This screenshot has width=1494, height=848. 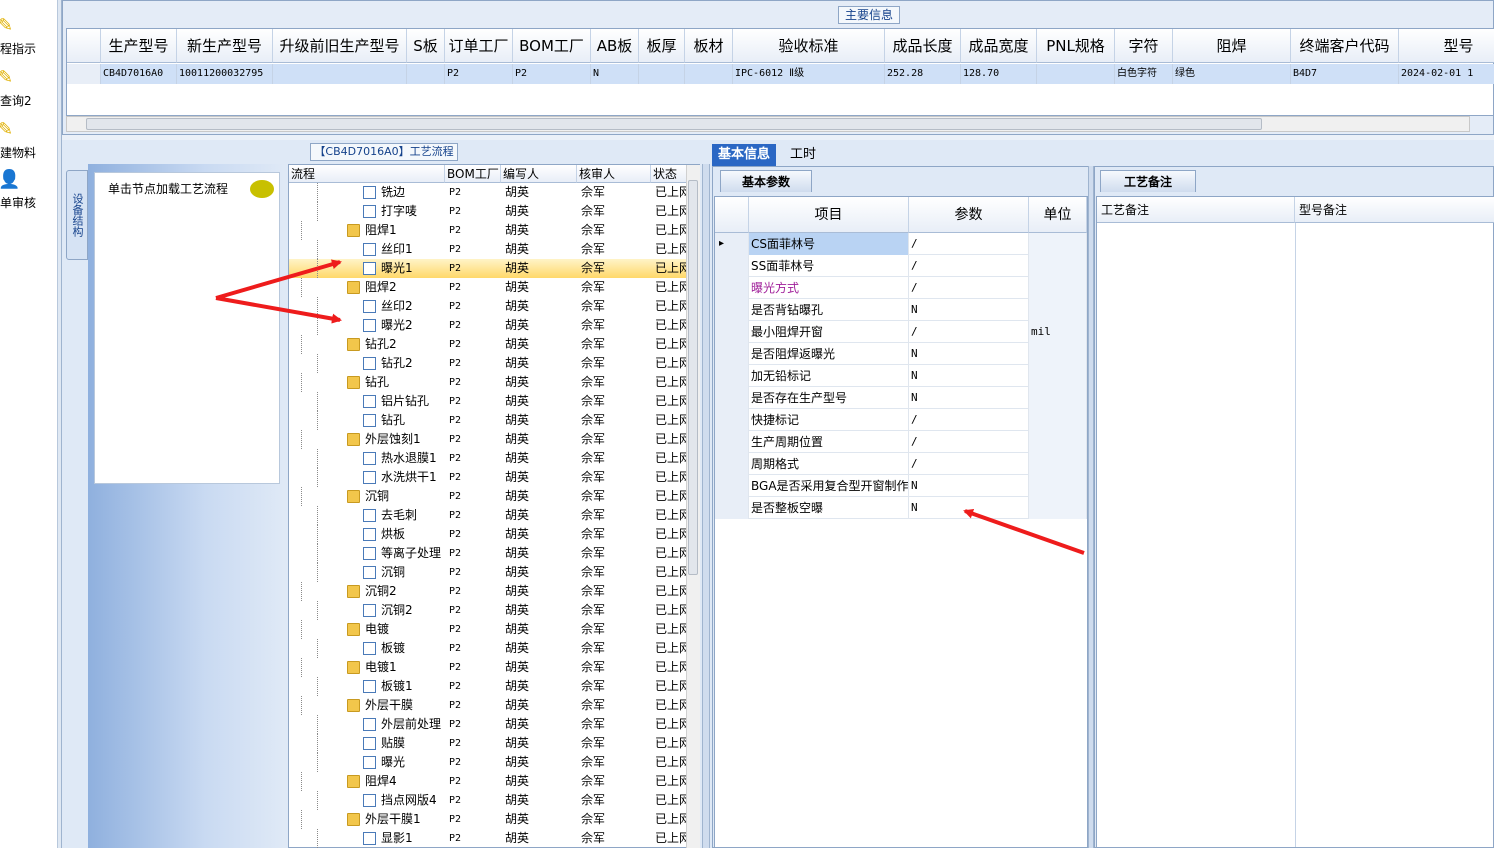 I want to click on tree-row: 等离子处理 P2 胡英 佘军 已上网, so click(x=490, y=553).